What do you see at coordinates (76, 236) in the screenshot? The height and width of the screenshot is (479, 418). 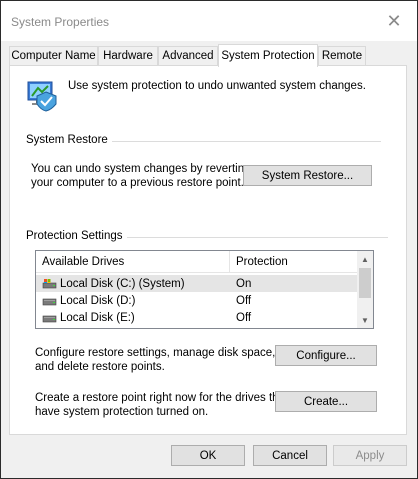 I see `protection-settings-label: Protection Settings` at bounding box center [76, 236].